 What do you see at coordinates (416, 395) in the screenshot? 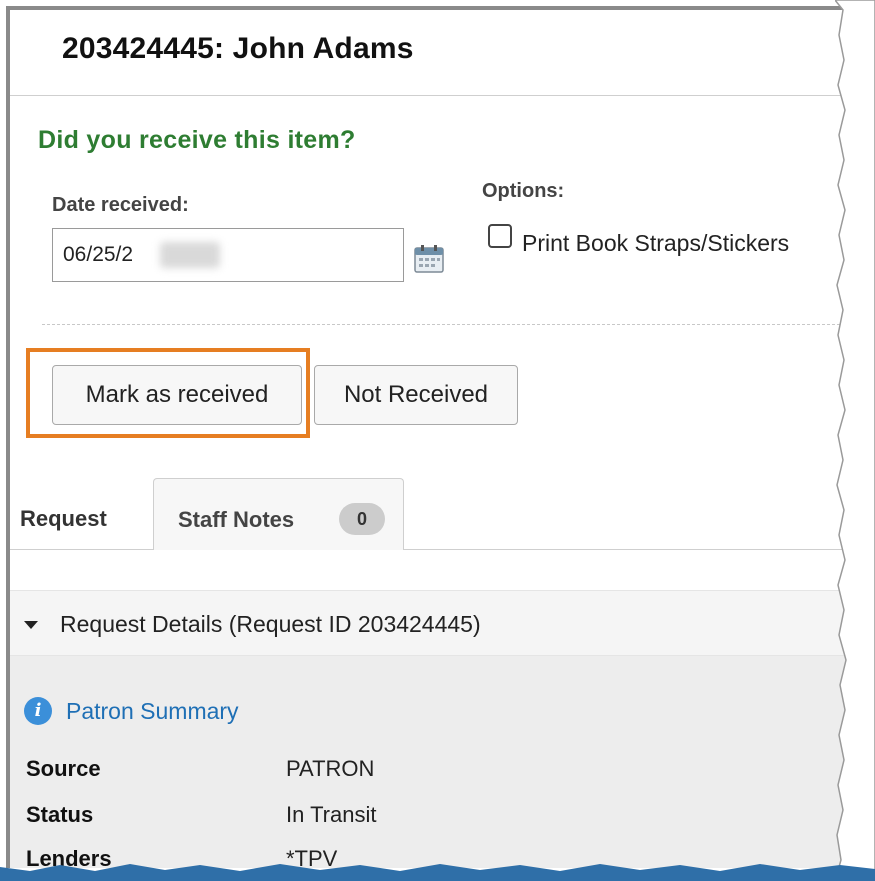
I see `not-received-button: Not Received` at bounding box center [416, 395].